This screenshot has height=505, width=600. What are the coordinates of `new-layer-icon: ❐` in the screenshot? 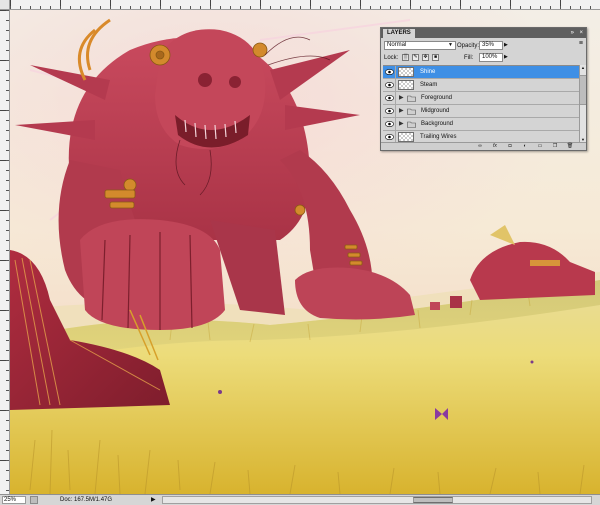 It's located at (555, 146).